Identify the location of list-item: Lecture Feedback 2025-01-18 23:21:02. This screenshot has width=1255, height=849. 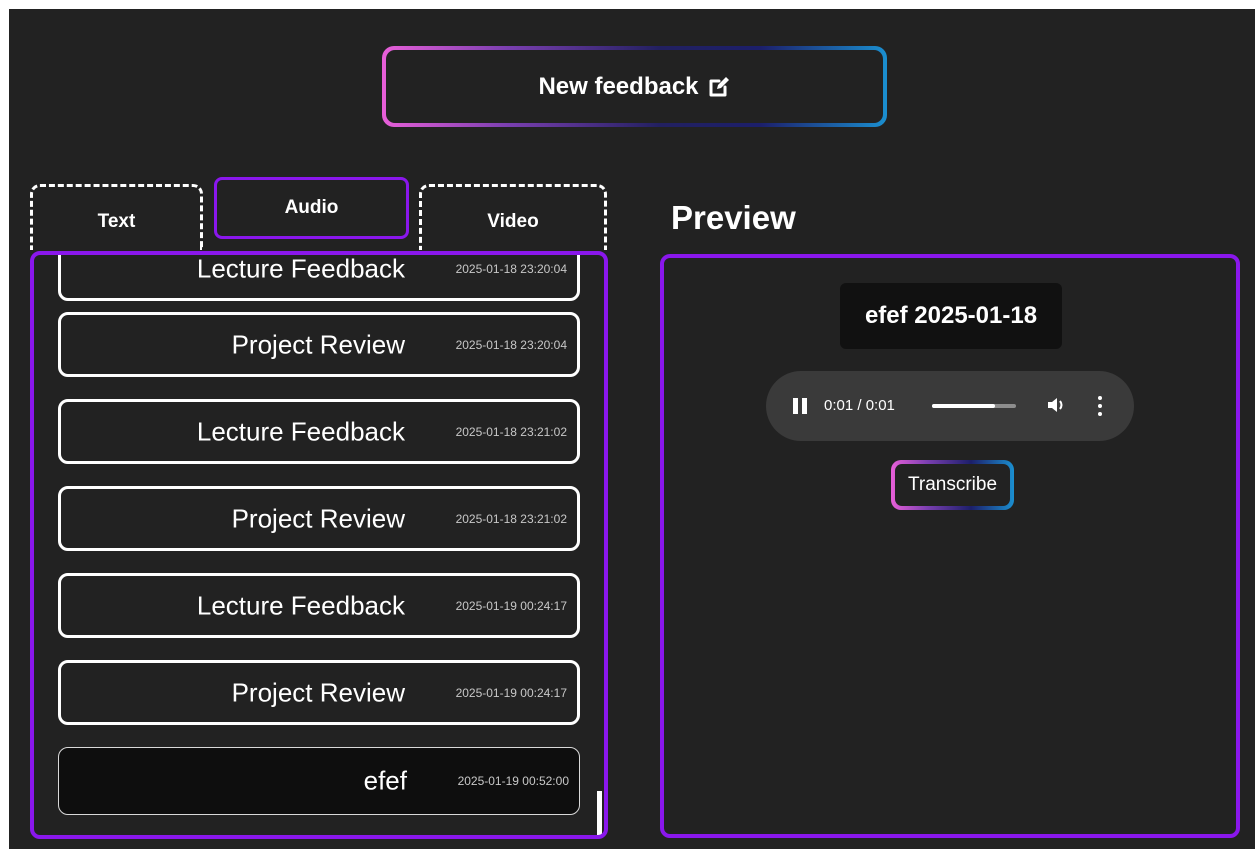
(319, 431).